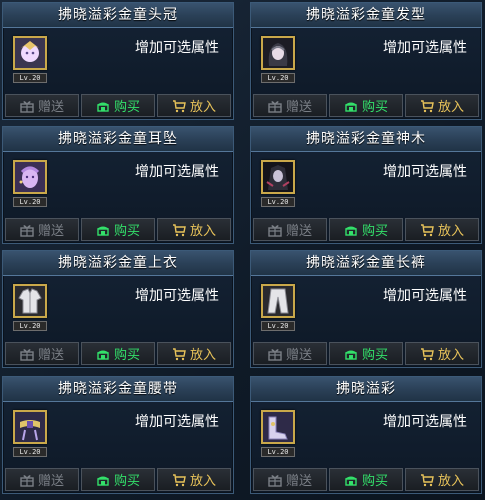 Image resolution: width=485 pixels, height=500 pixels. I want to click on item-card: 拂晓溢彩金童神木 Lv.20 增加可选属性 赠送 购买 放入, so click(366, 185).